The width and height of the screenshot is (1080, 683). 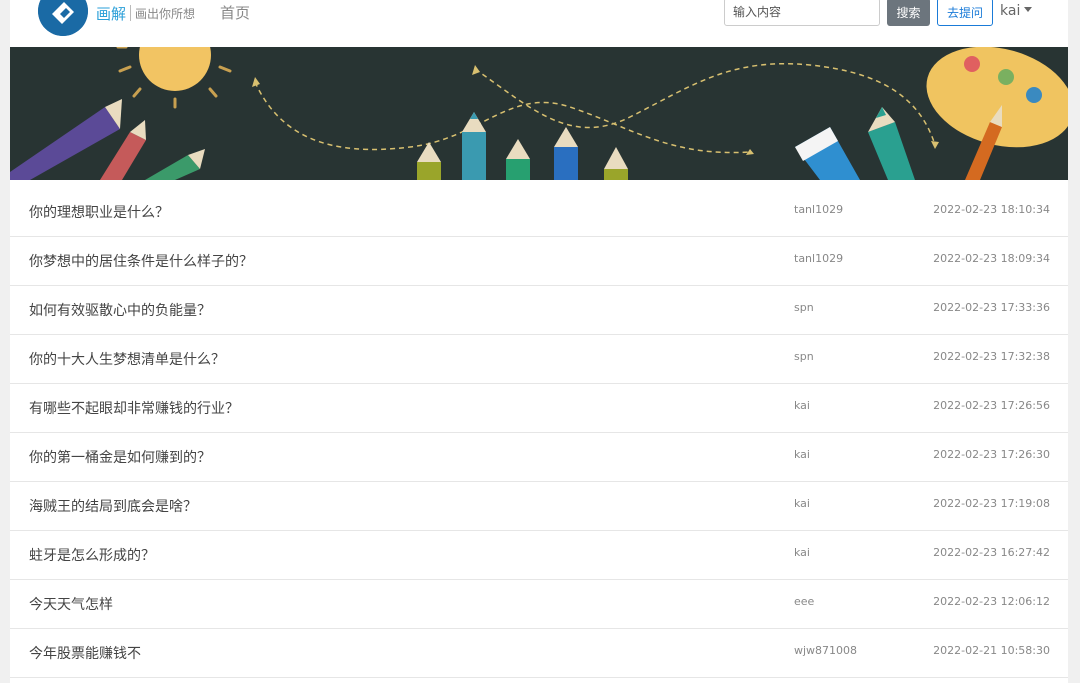 What do you see at coordinates (965, 13) in the screenshot?
I see `ask-question-button: 去提问` at bounding box center [965, 13].